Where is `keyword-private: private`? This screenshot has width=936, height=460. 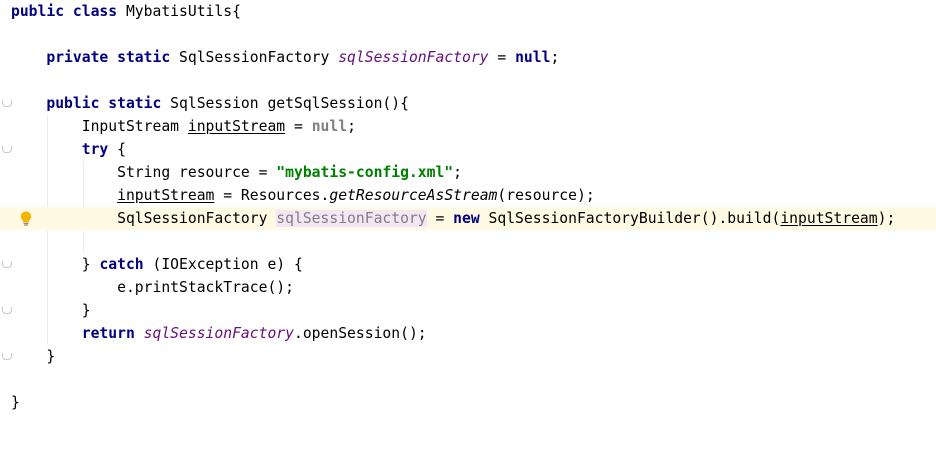 keyword-private: private is located at coordinates (77, 57).